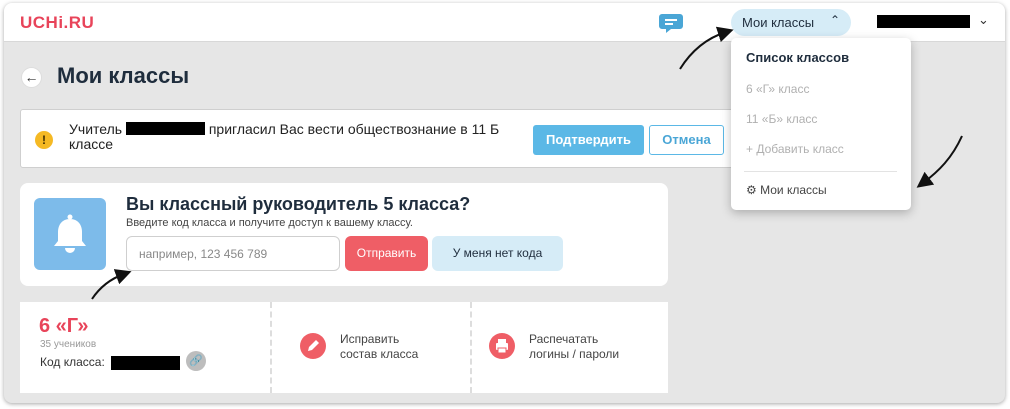  I want to click on print-logins-line1: Распечатать, so click(564, 339).